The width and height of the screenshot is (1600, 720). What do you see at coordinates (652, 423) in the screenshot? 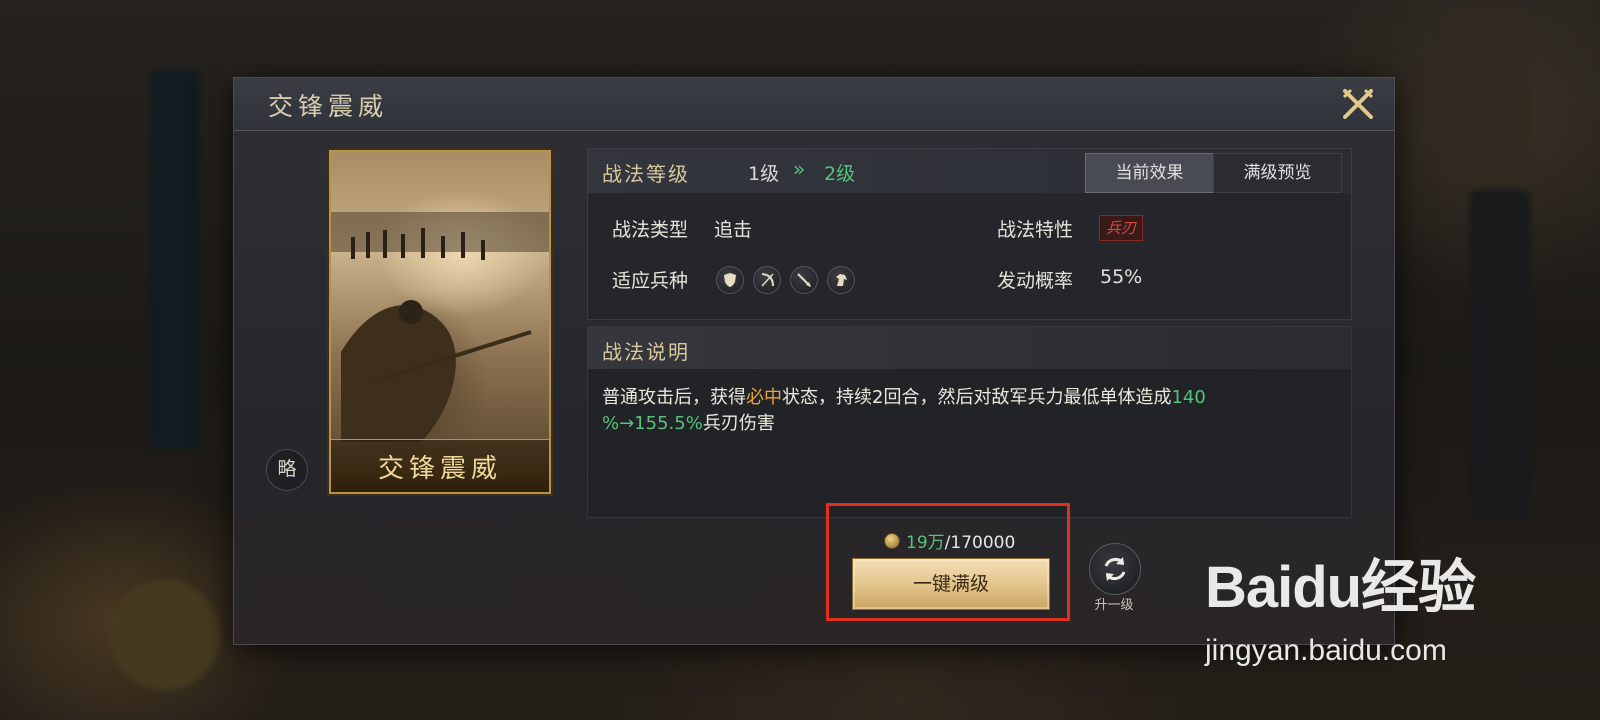
I see `description-value-end: %→155.5%` at bounding box center [652, 423].